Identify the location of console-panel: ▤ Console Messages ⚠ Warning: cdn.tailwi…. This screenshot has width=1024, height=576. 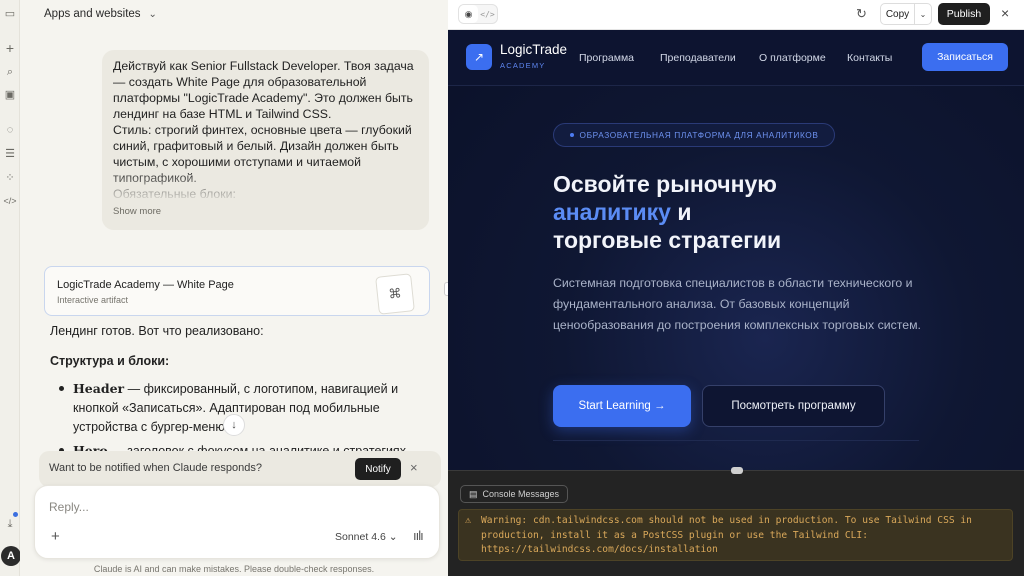
(736, 521).